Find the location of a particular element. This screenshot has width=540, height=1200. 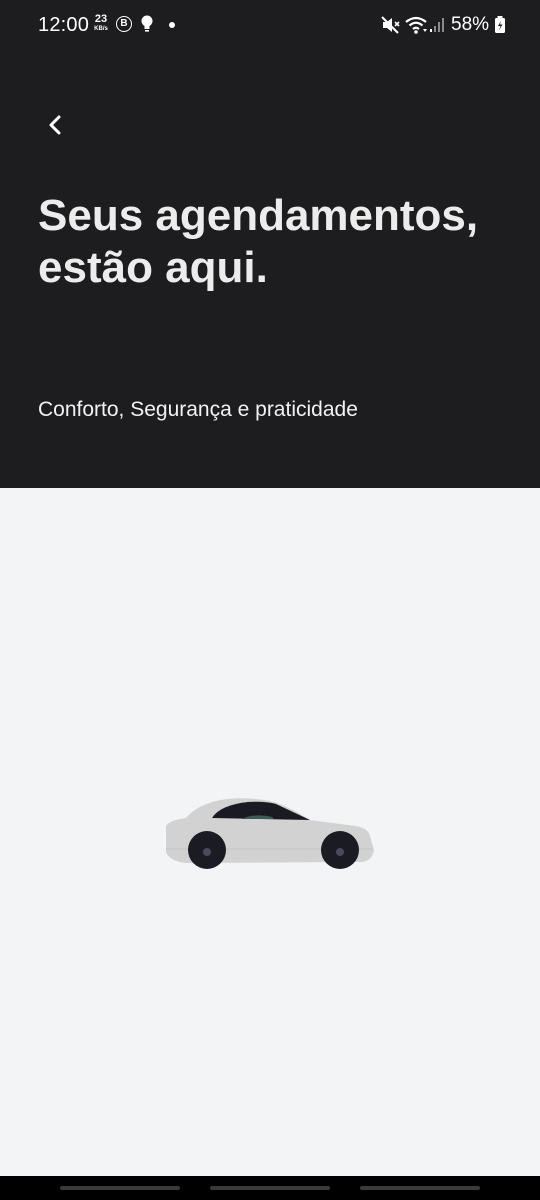

network-speed: 23 KB/s is located at coordinates (101, 23).